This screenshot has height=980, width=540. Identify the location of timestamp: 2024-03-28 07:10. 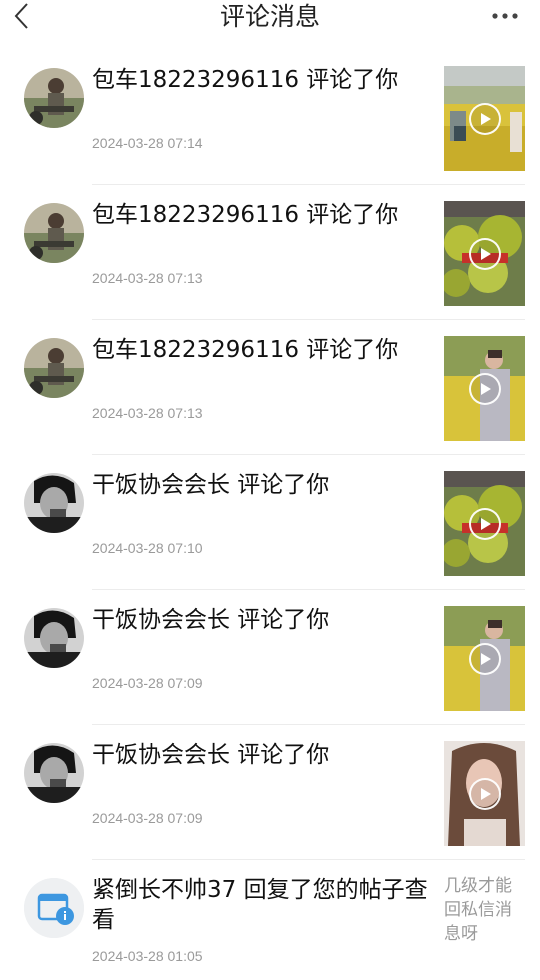
(147, 548).